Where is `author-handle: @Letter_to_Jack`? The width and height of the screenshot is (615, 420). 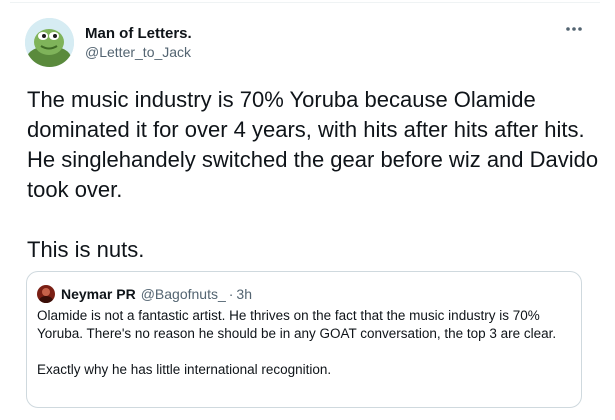 author-handle: @Letter_to_Jack is located at coordinates (138, 52).